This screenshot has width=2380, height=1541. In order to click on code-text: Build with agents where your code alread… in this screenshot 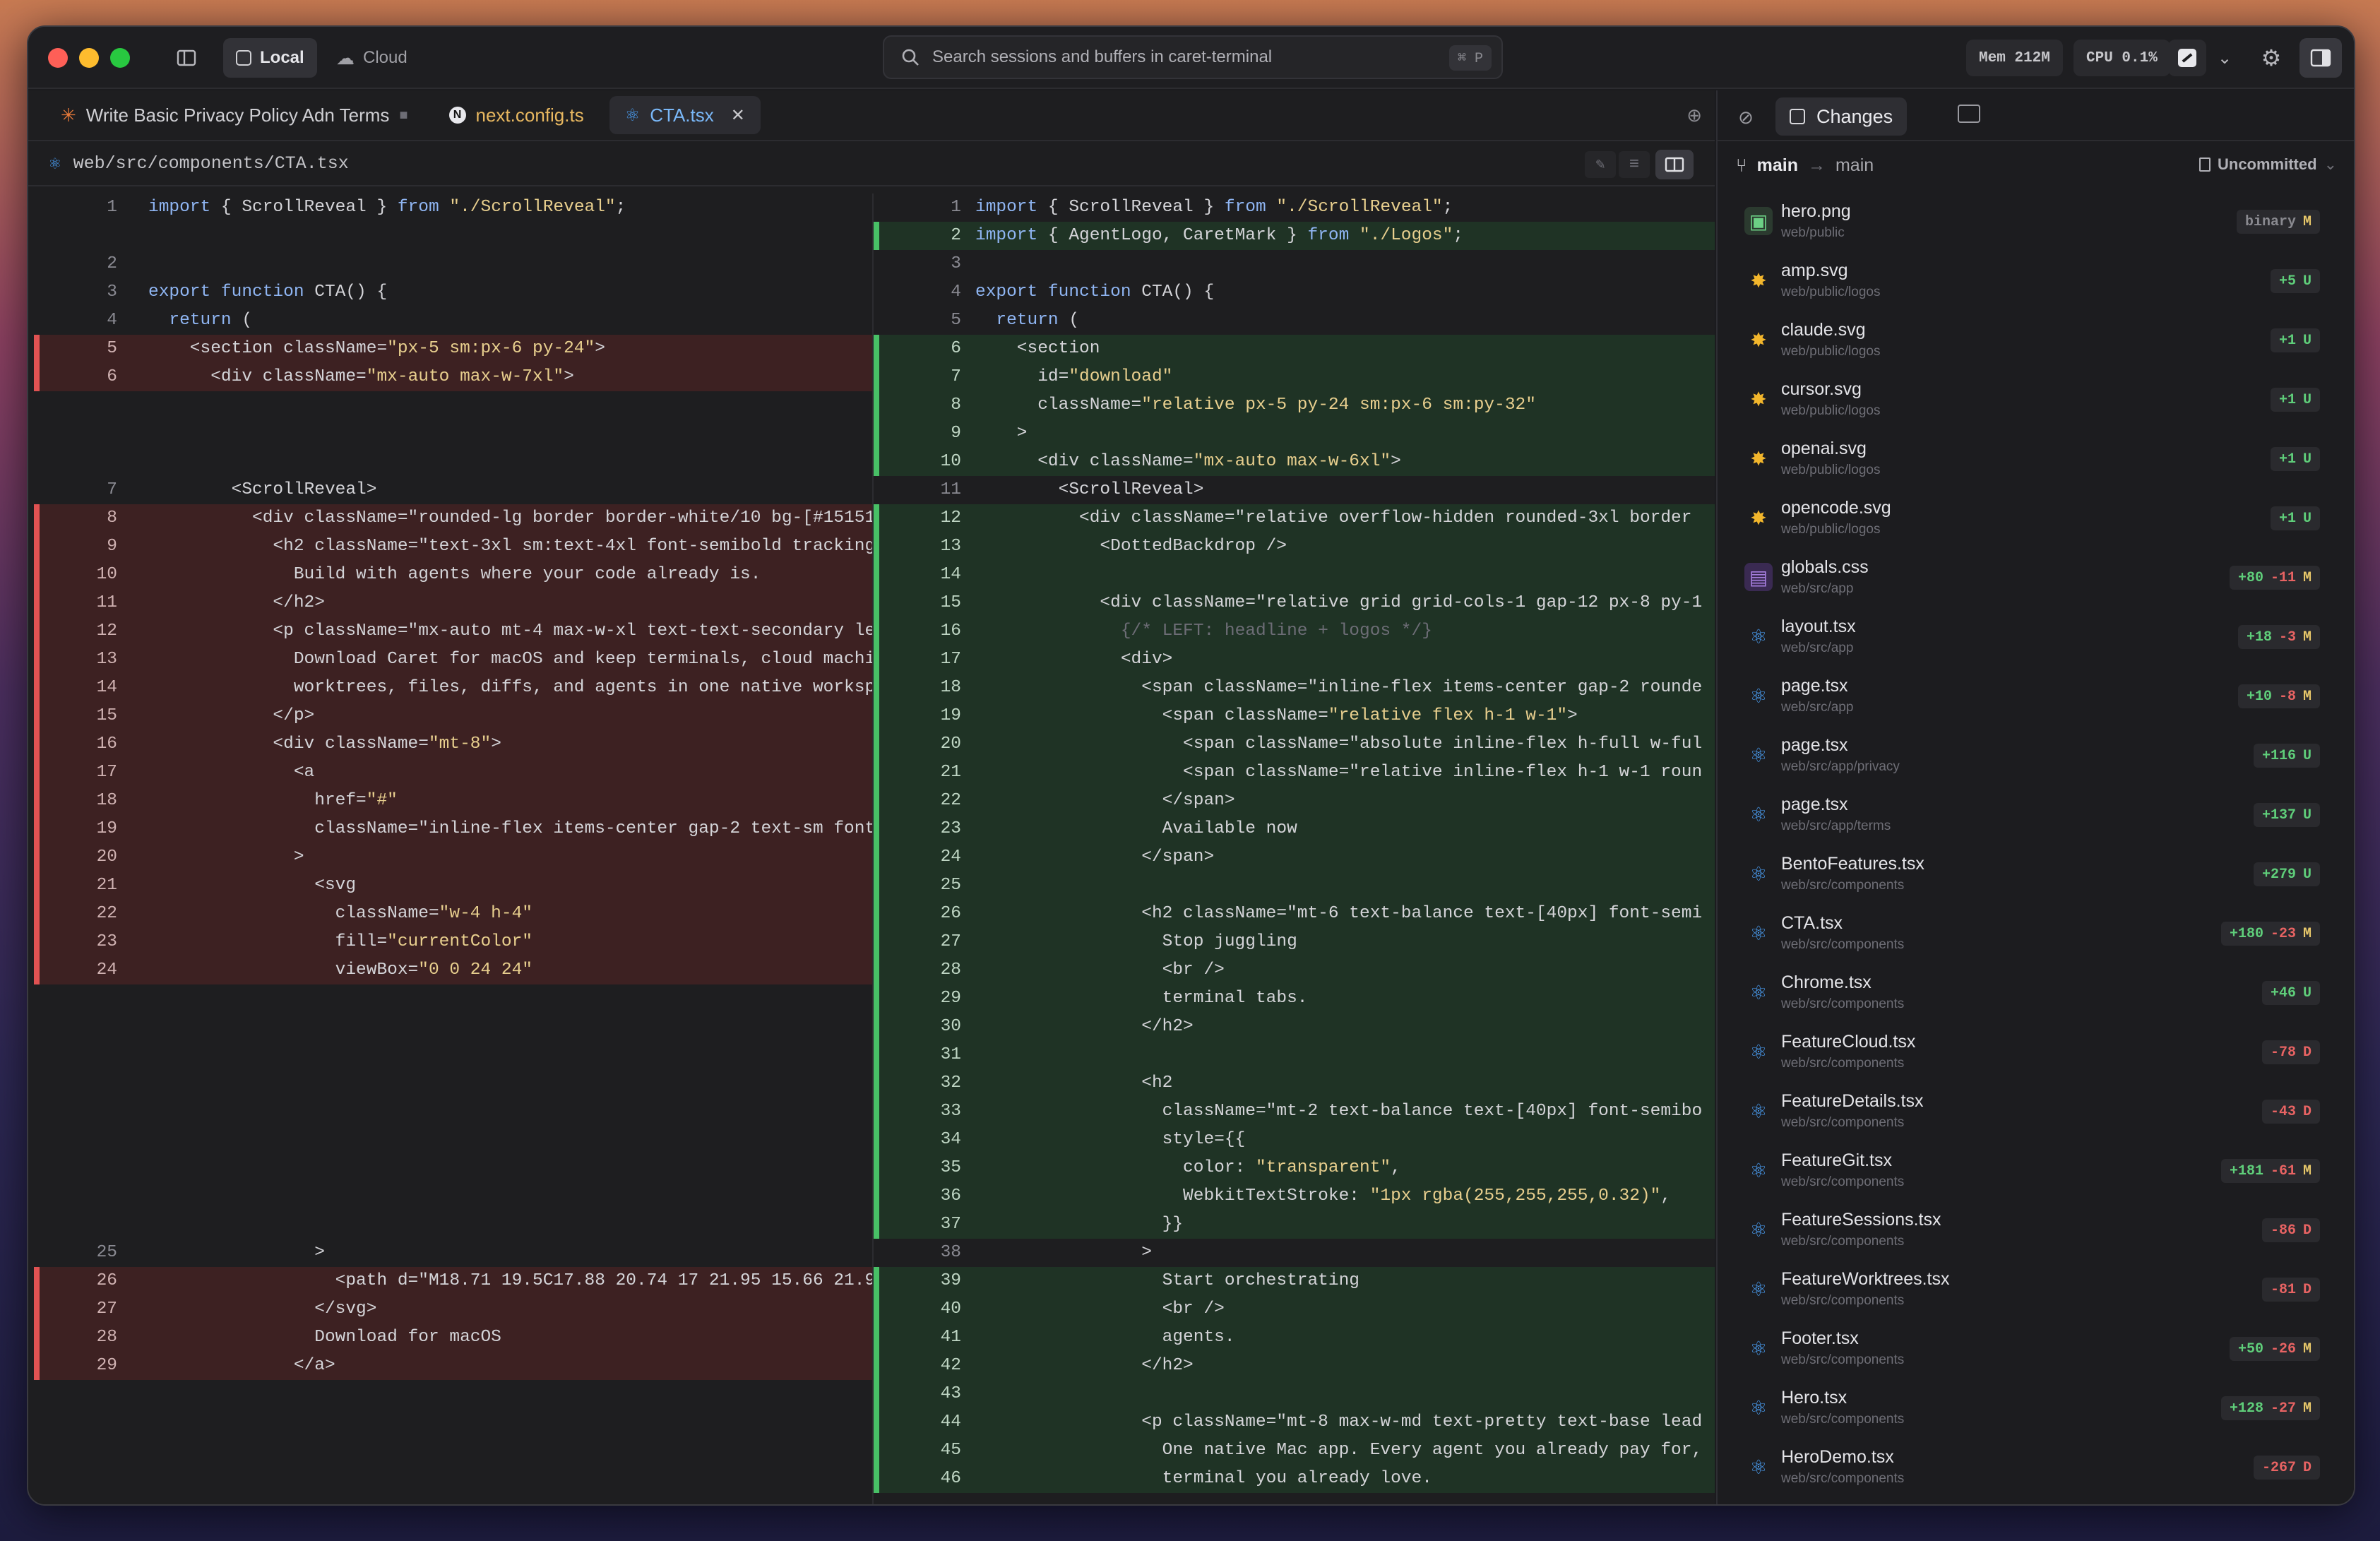, I will do `click(454, 575)`.